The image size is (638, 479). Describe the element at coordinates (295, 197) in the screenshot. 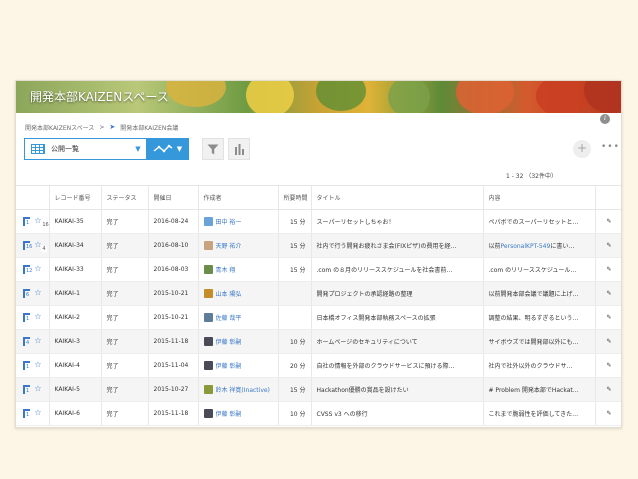

I see `header-duration: 所要時間` at that location.